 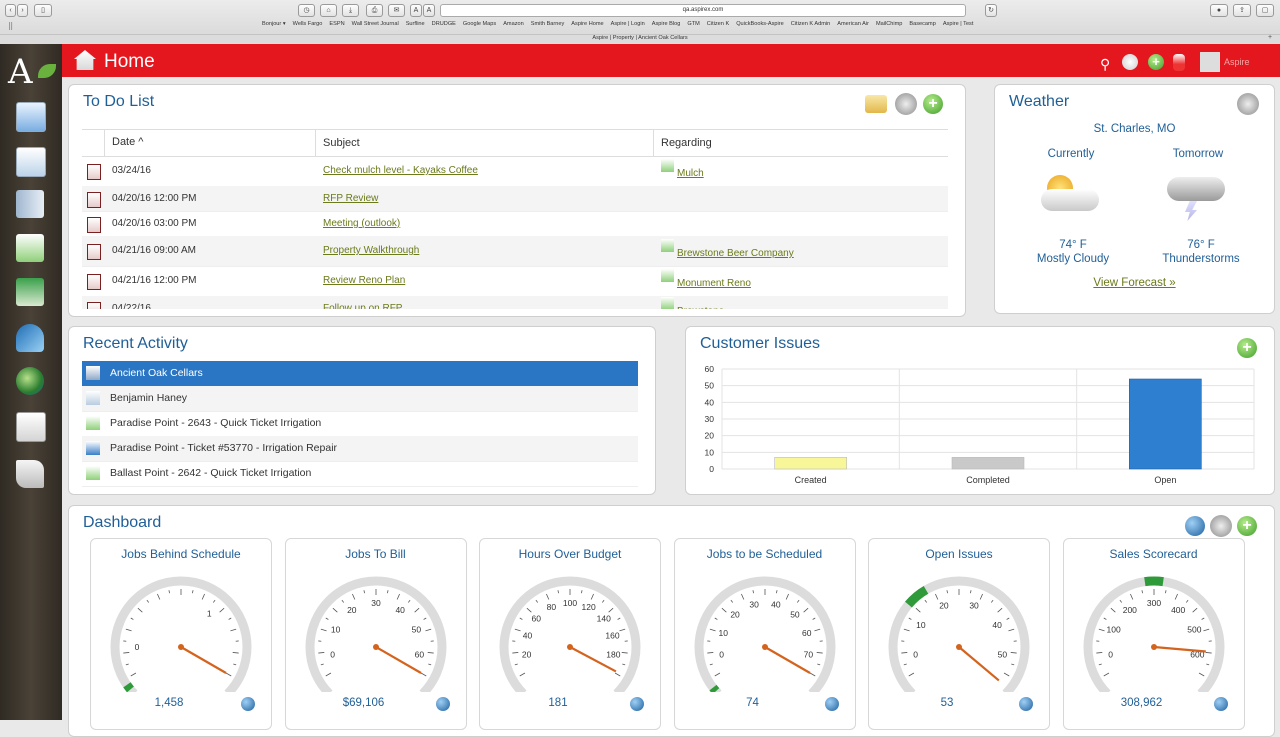 What do you see at coordinates (85, 60) in the screenshot?
I see `home-icon` at bounding box center [85, 60].